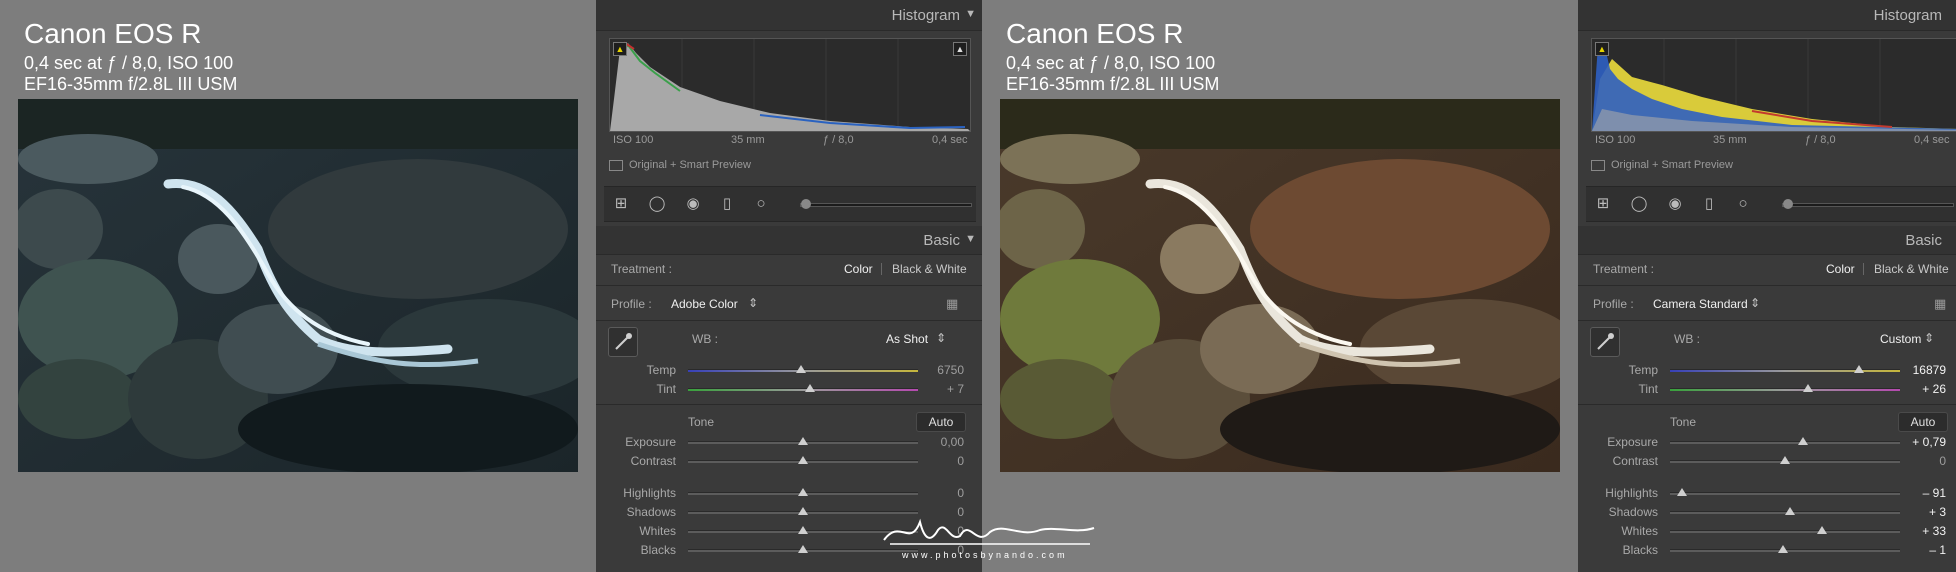  I want to click on exposure-value: + 0,79, so click(1921, 442).